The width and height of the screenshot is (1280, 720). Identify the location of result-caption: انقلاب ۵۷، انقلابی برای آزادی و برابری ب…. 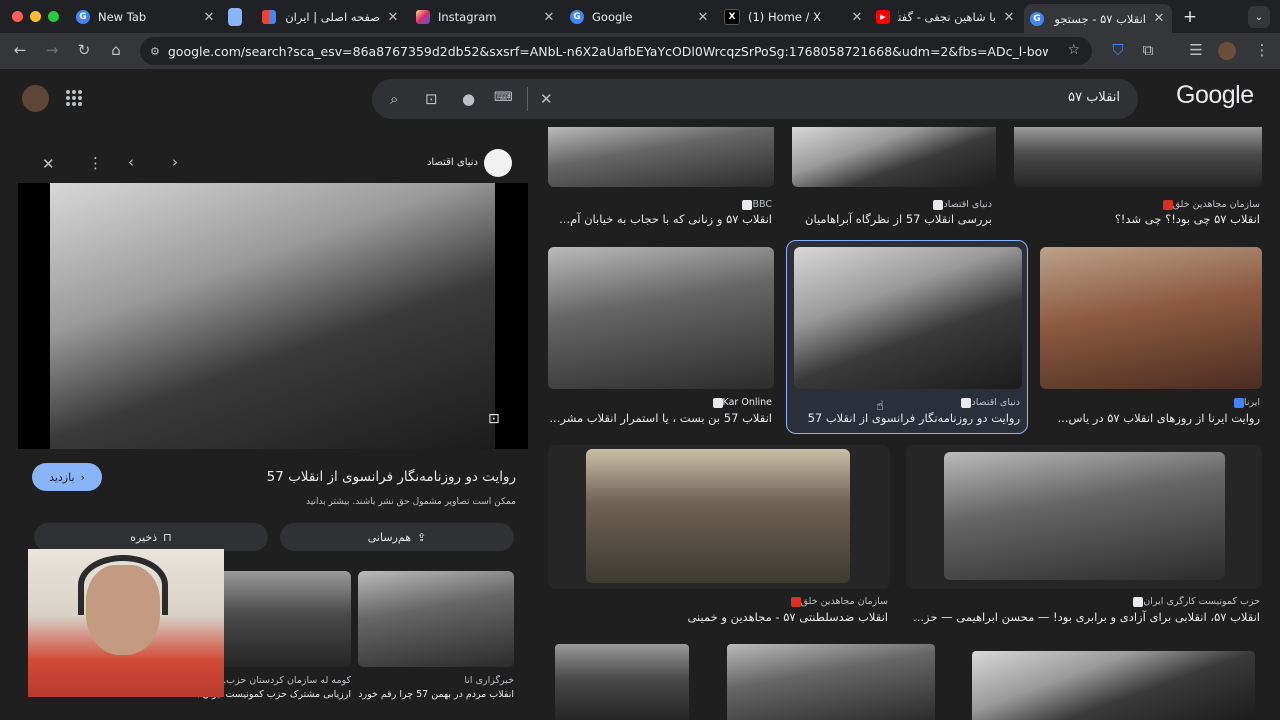
(1083, 617).